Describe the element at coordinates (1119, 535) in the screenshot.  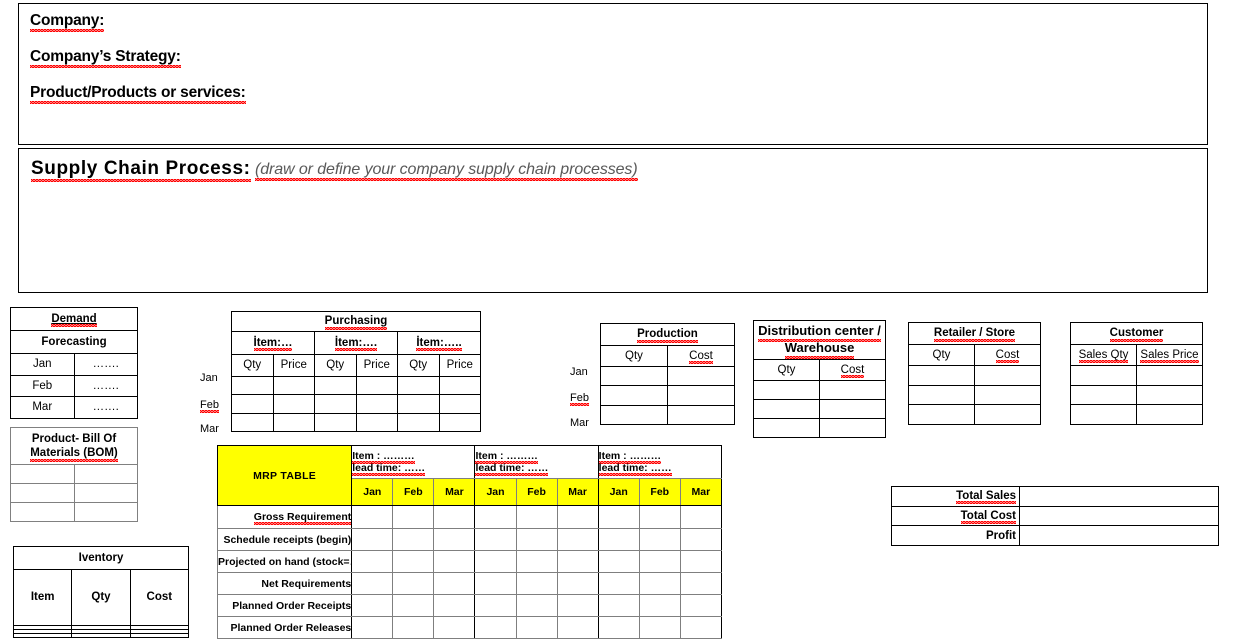
I see `profit-value` at that location.